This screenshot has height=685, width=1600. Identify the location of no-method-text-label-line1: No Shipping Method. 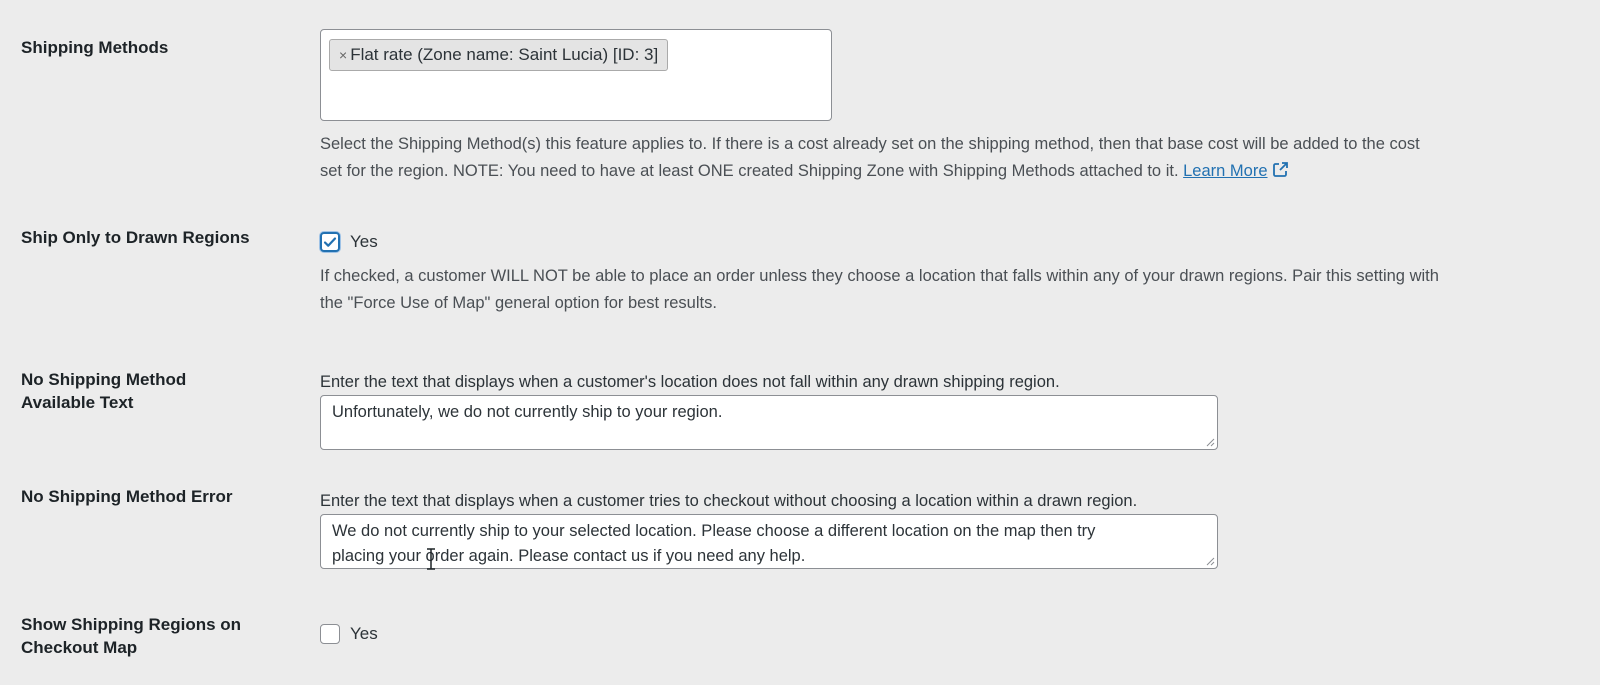
(104, 379).